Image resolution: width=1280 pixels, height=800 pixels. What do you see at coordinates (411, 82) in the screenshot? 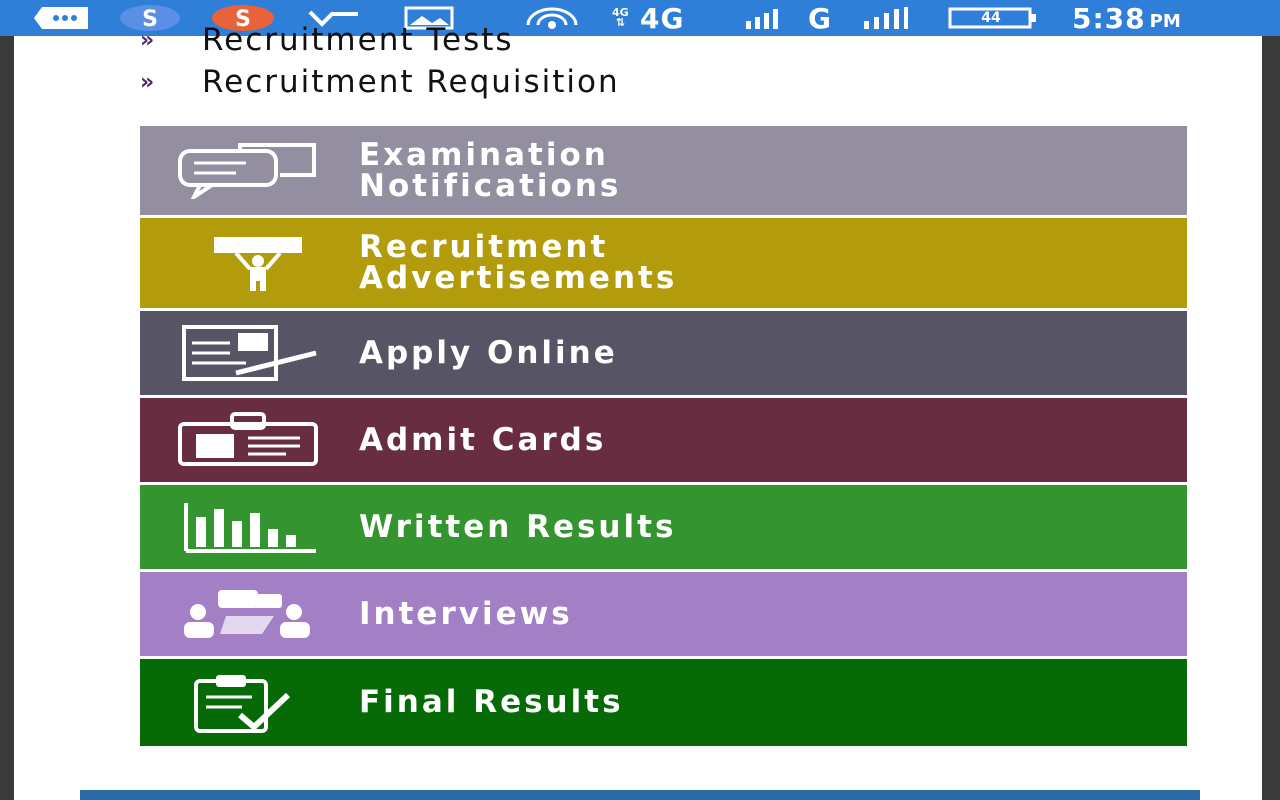
I see `link-label: Recruitment Requisition` at bounding box center [411, 82].